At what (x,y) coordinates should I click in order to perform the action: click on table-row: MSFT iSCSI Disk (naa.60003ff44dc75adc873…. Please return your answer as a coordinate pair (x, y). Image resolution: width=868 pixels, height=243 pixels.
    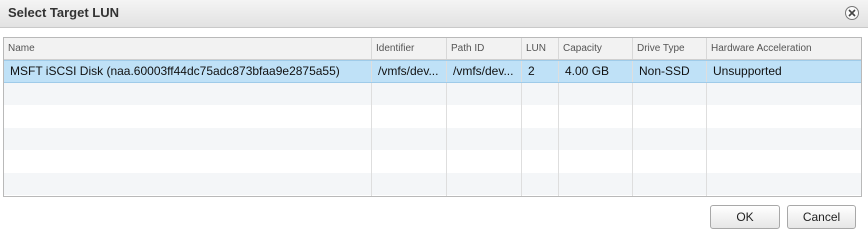
    Looking at the image, I should click on (432, 71).